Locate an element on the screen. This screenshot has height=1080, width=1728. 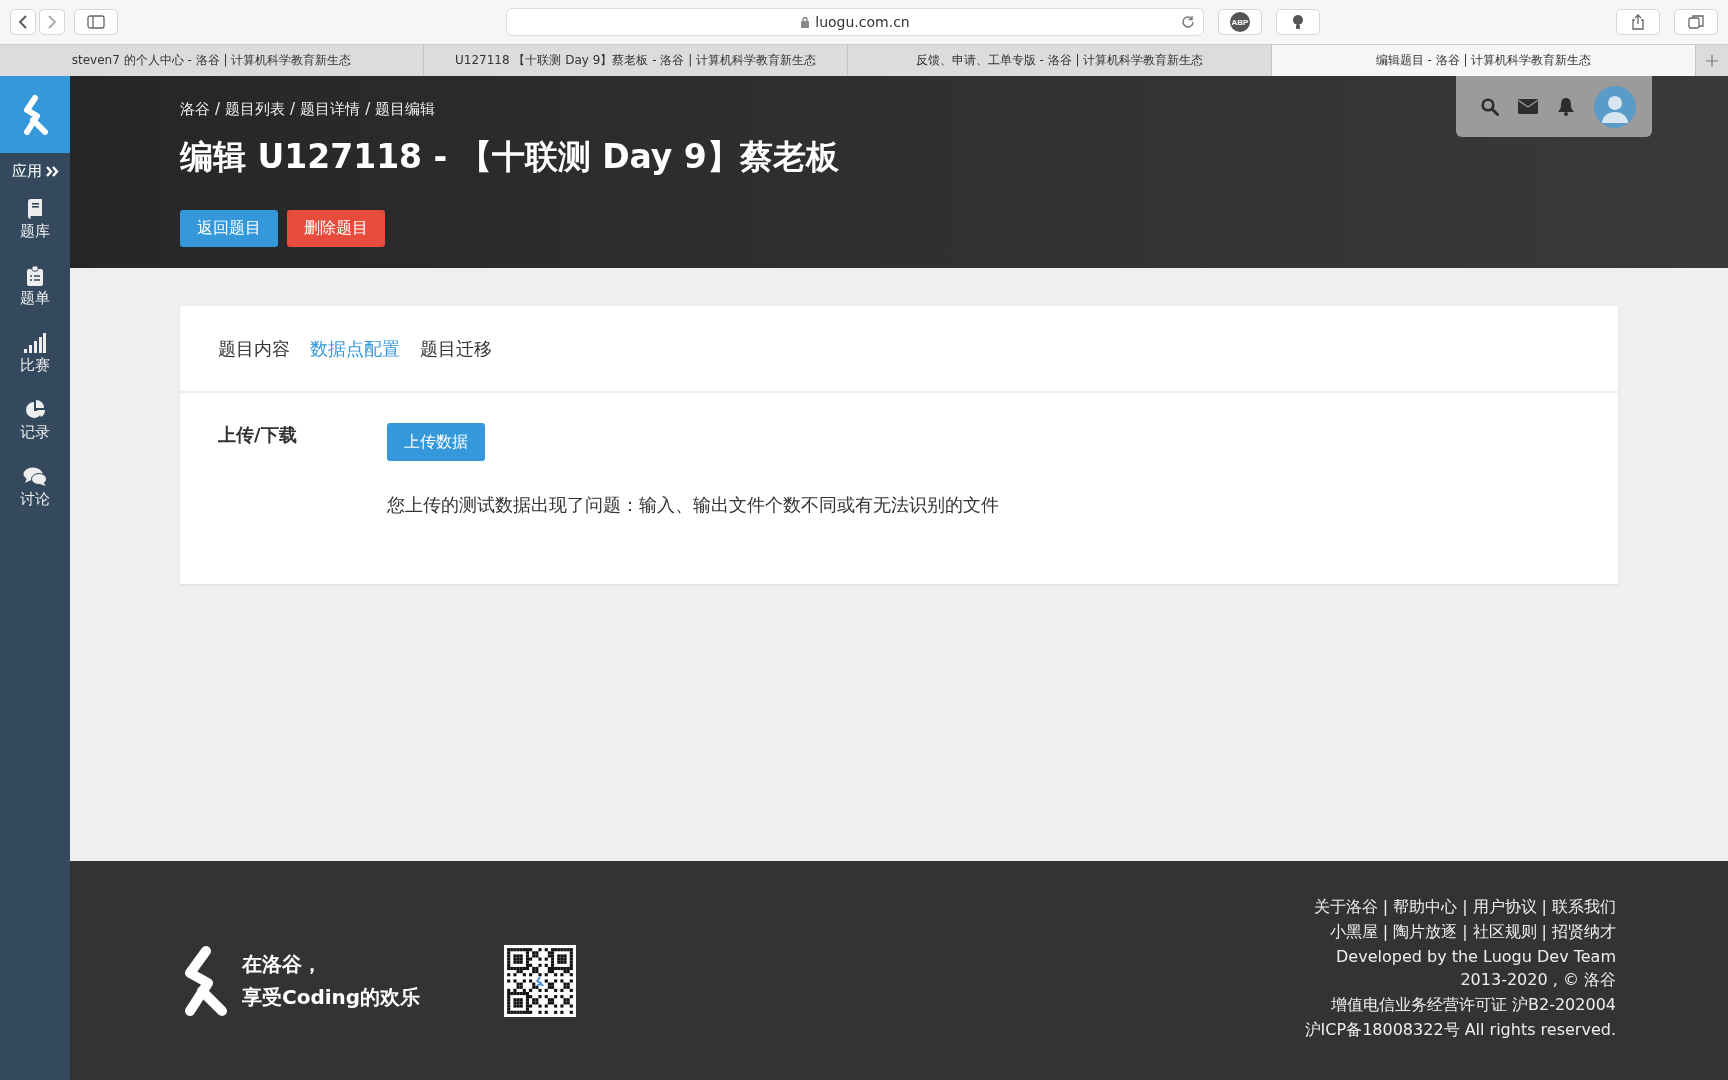
avatar is located at coordinates (1615, 106).